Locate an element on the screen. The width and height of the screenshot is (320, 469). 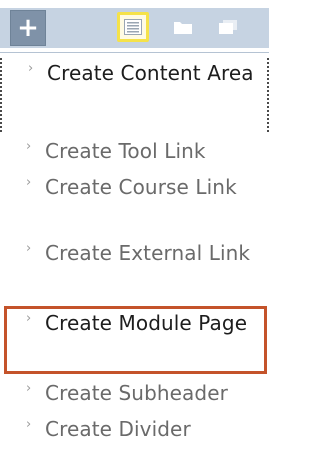
menu-item-create-module-page: › Create Module Page is located at coordinates (134, 340).